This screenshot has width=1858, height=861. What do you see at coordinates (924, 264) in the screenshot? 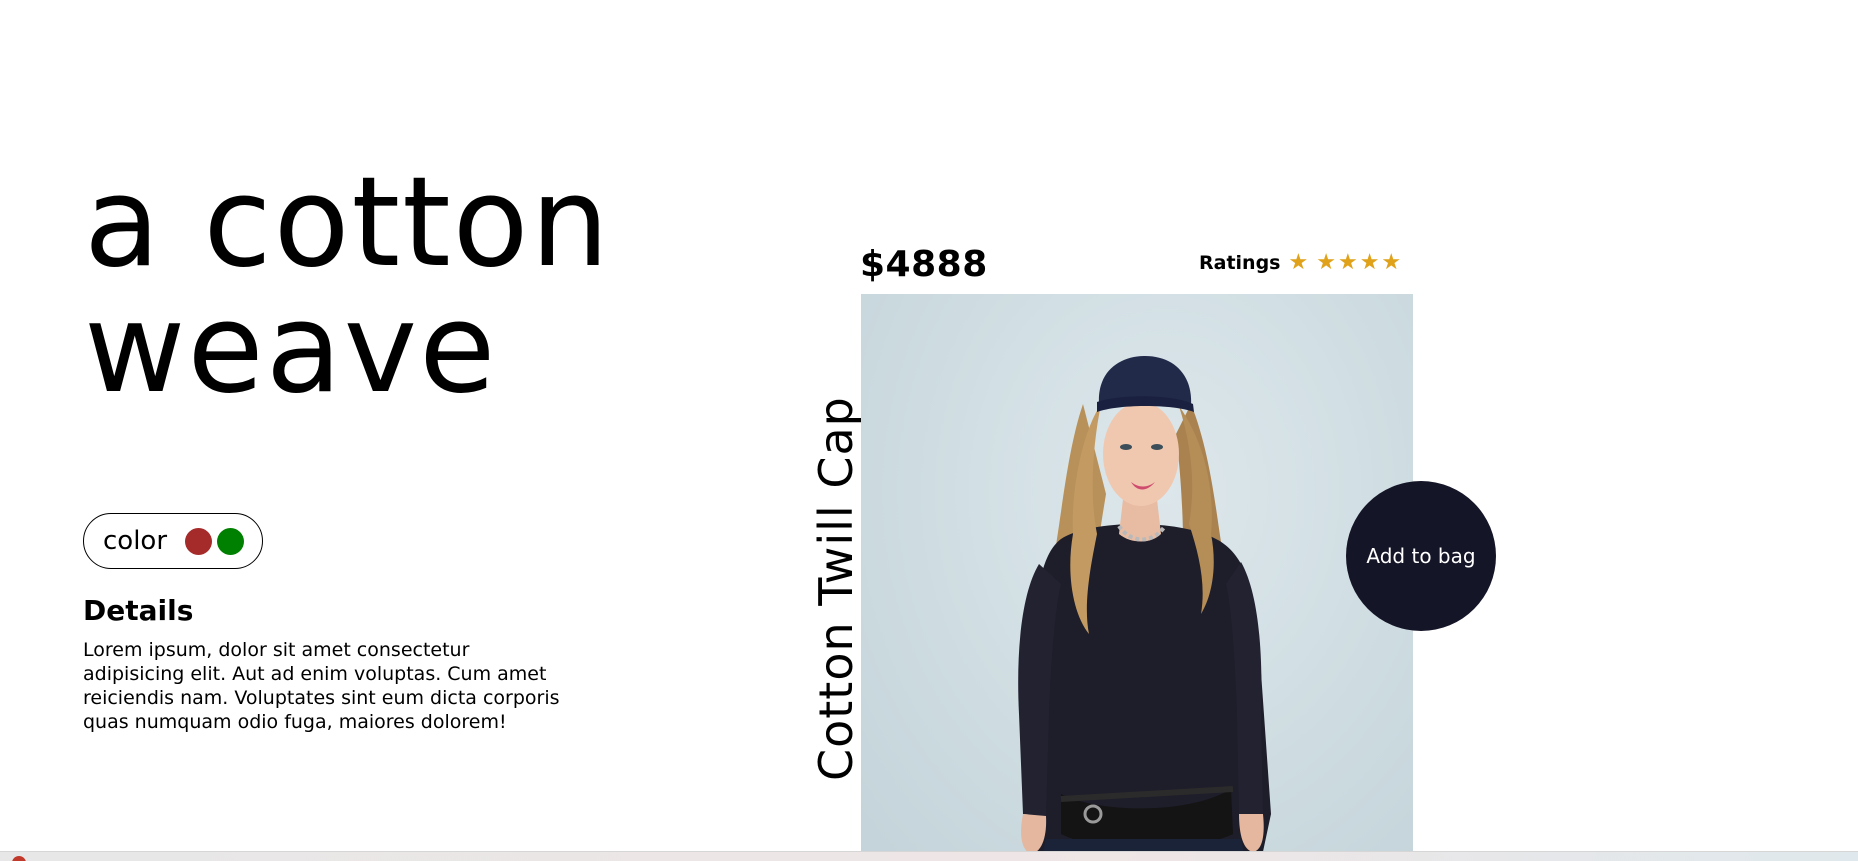
I see `product-price: $4888` at bounding box center [924, 264].